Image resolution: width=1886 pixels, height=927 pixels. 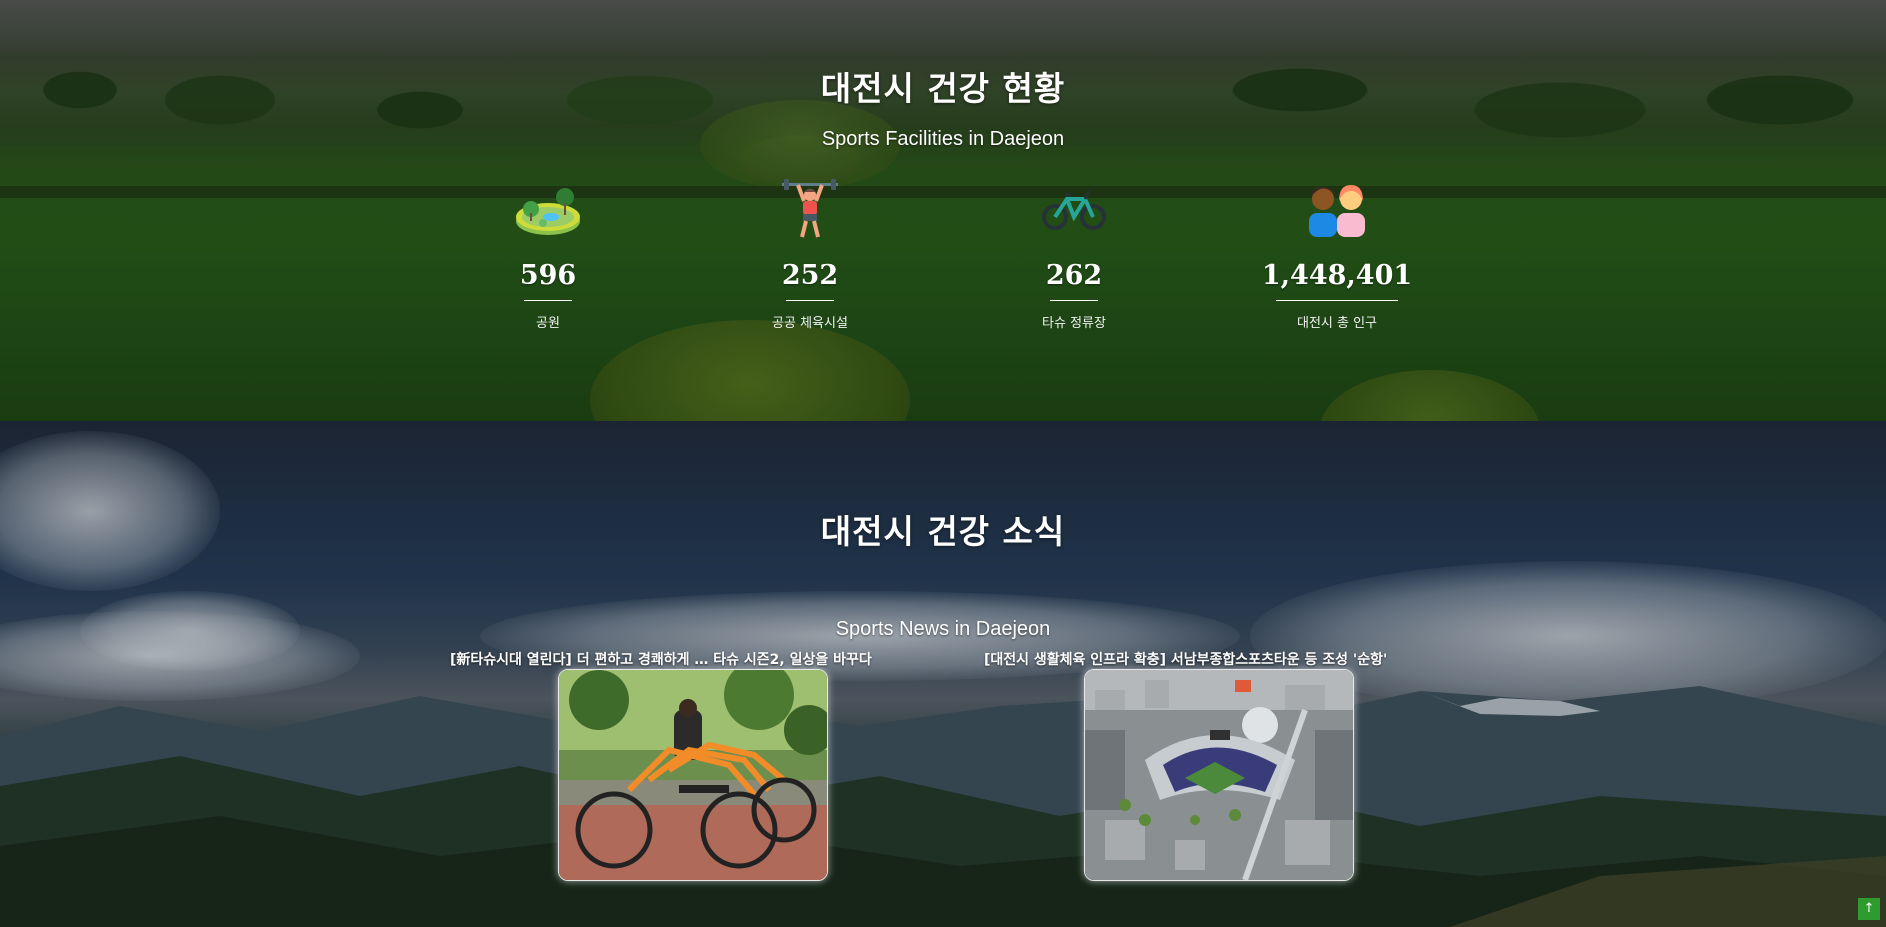 What do you see at coordinates (810, 275) in the screenshot?
I see `stat-value: 252` at bounding box center [810, 275].